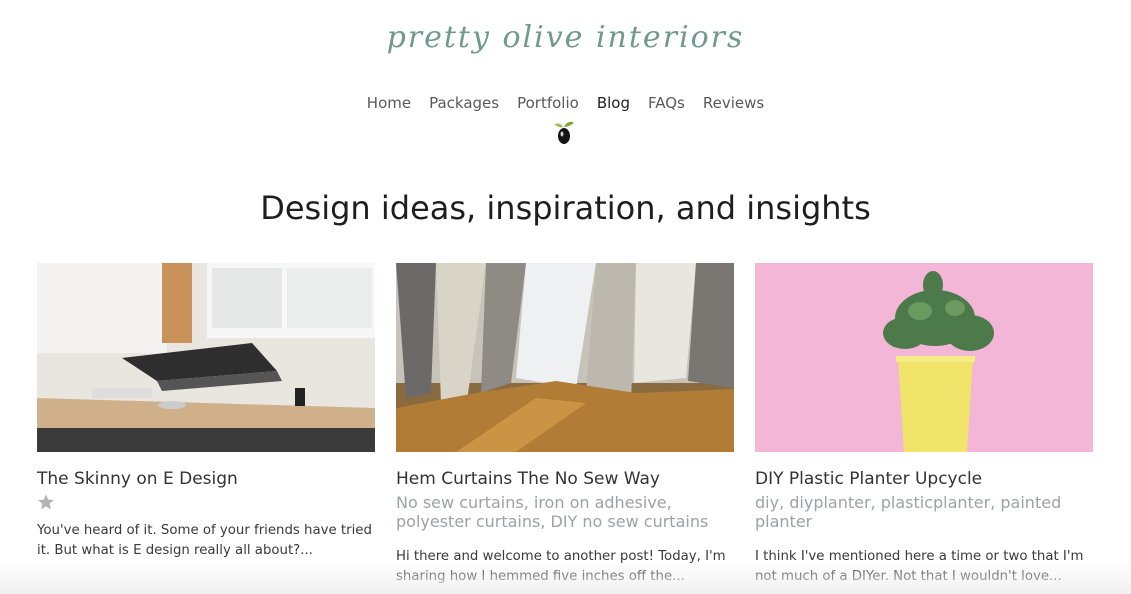  I want to click on nav-blog: Blog, so click(613, 103).